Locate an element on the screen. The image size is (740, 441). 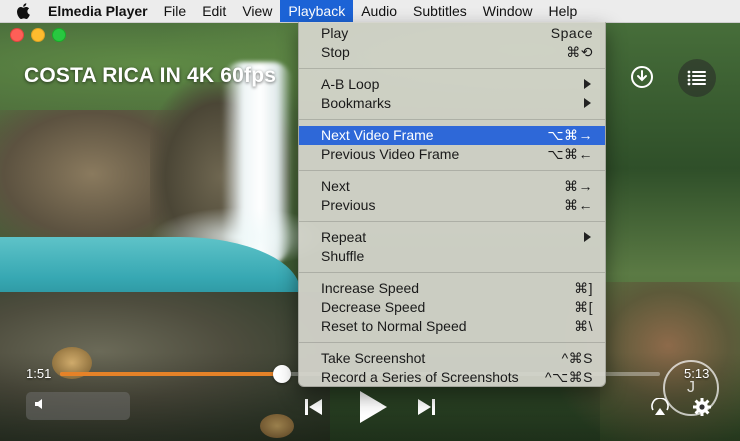
gear-icon is located at coordinates (702, 407).